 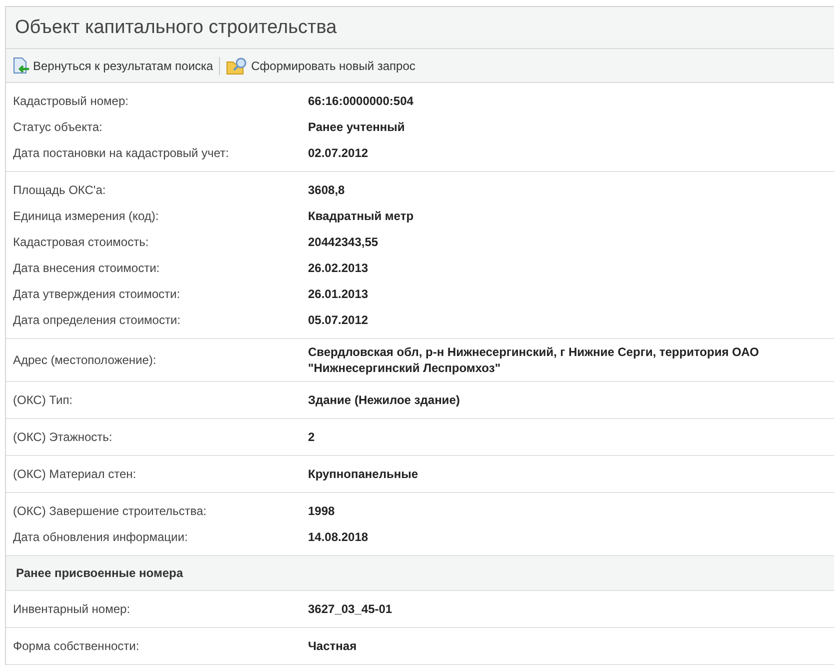 I want to click on field-value: 3608,8, so click(x=327, y=190).